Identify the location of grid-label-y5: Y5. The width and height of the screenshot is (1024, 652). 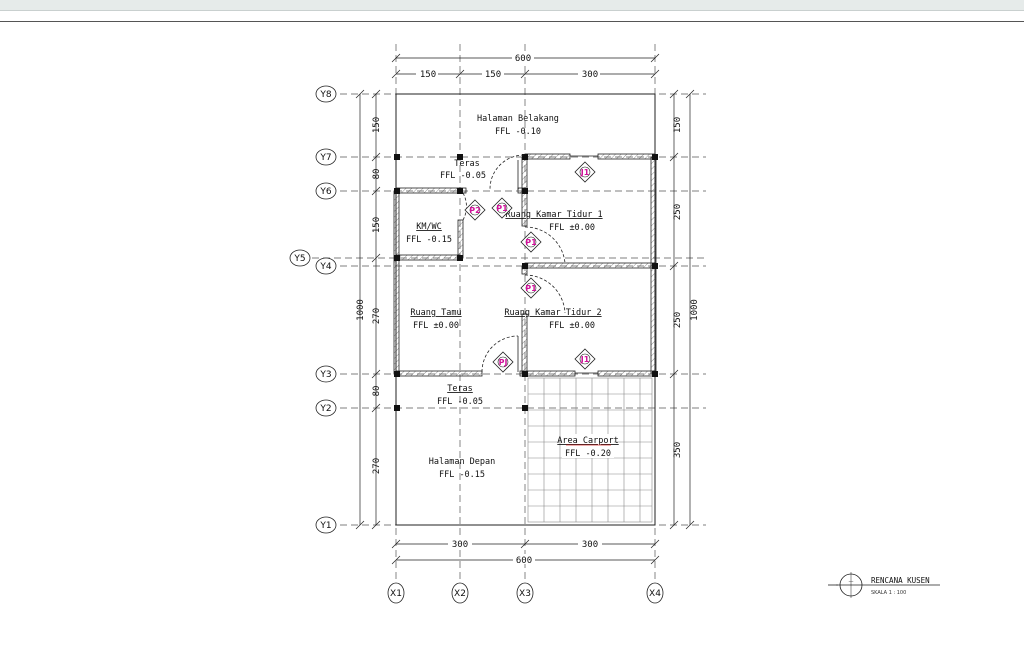
(299, 259).